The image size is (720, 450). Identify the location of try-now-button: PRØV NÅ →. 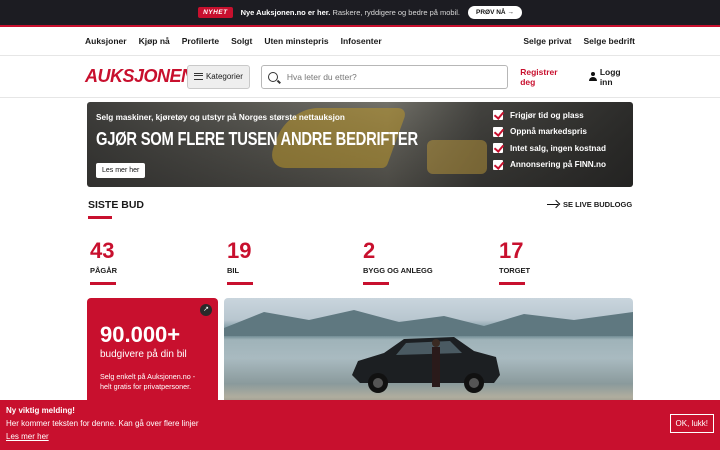
(495, 12).